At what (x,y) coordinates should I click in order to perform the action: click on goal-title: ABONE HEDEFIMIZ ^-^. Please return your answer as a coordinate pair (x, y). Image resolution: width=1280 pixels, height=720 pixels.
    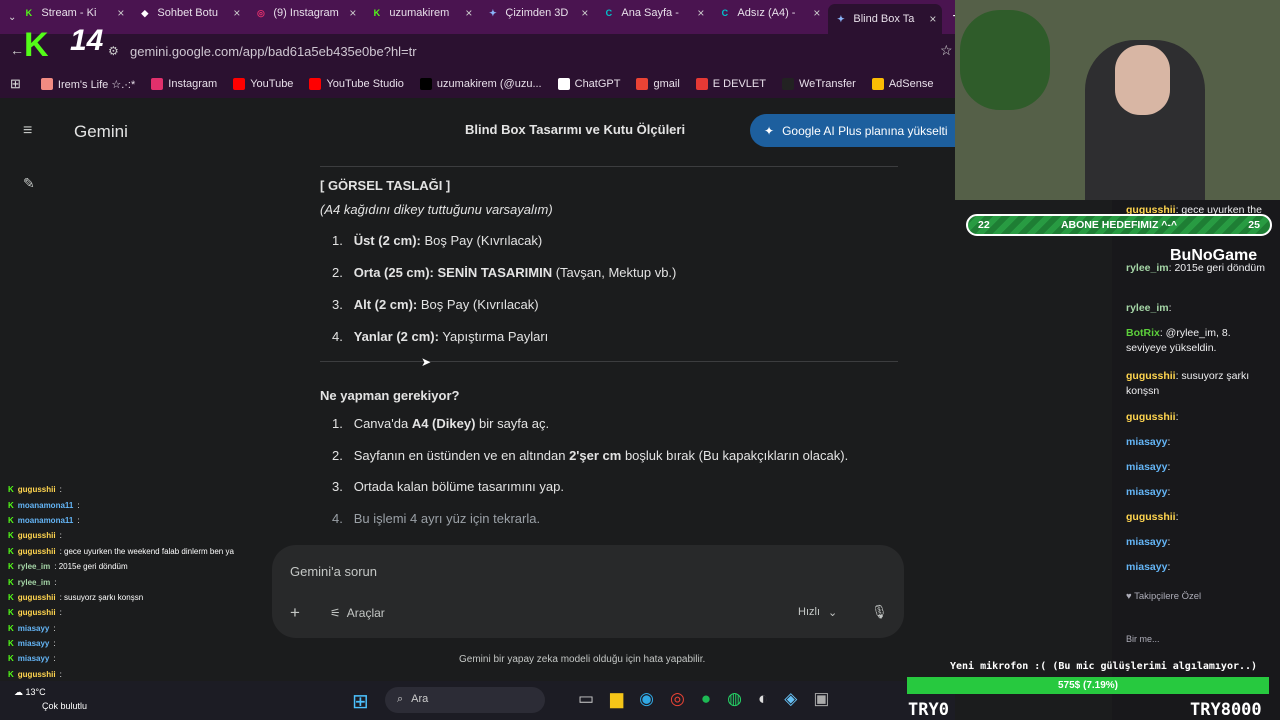
    Looking at the image, I should click on (1119, 225).